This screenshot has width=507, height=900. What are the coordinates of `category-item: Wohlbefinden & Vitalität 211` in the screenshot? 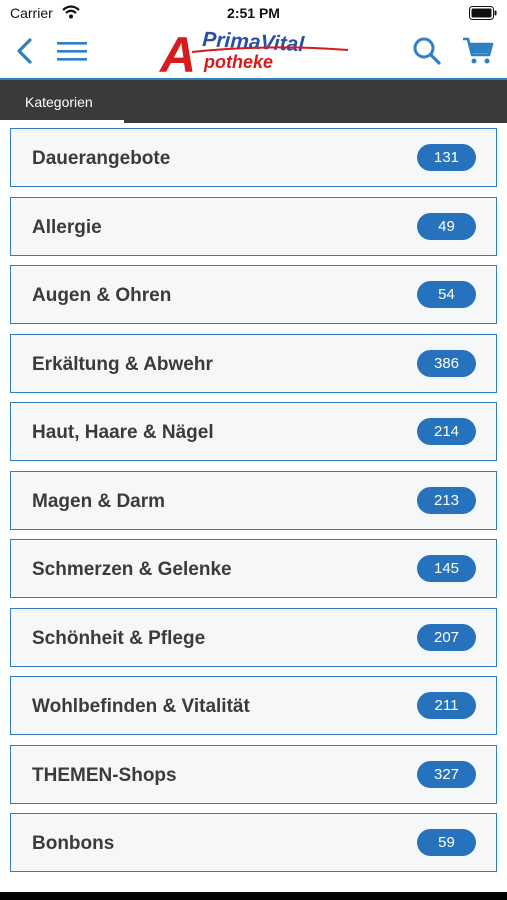 It's located at (253, 705).